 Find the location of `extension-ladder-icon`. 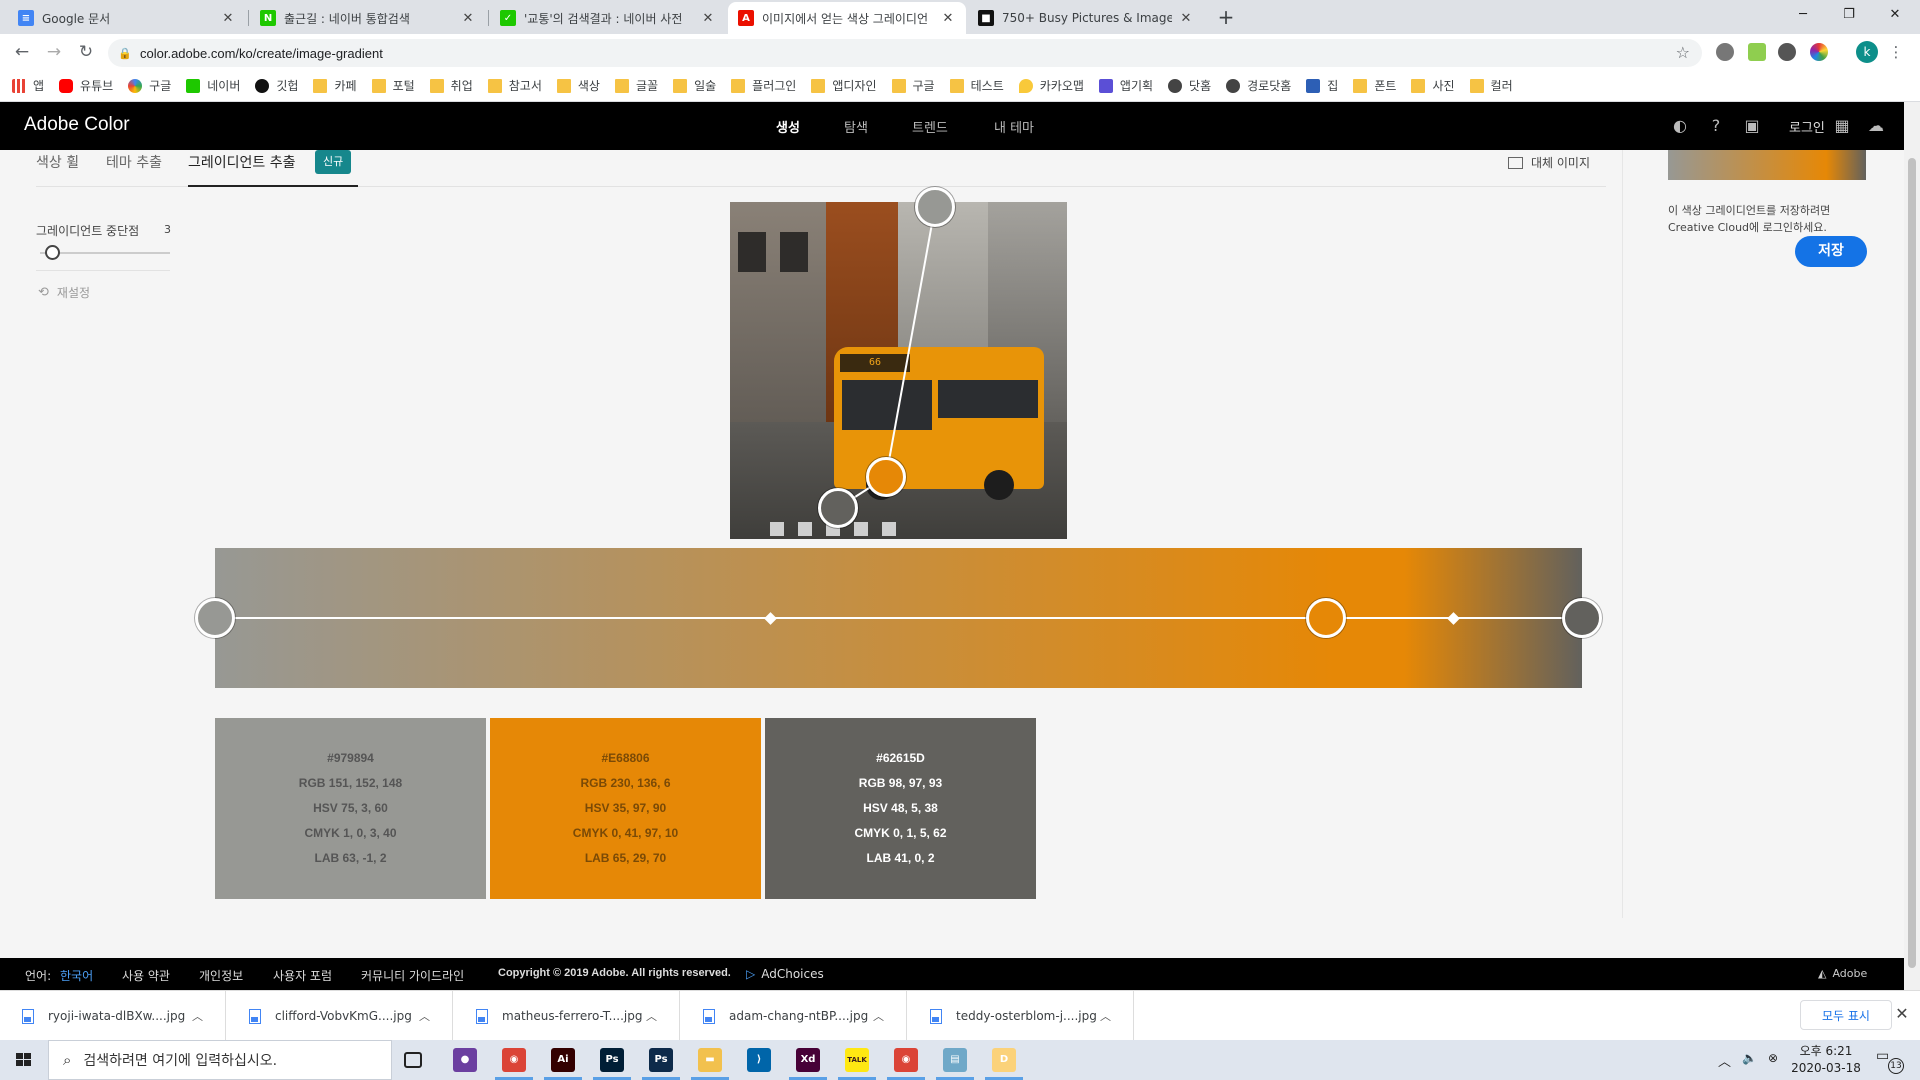

extension-ladder-icon is located at coordinates (1757, 52).